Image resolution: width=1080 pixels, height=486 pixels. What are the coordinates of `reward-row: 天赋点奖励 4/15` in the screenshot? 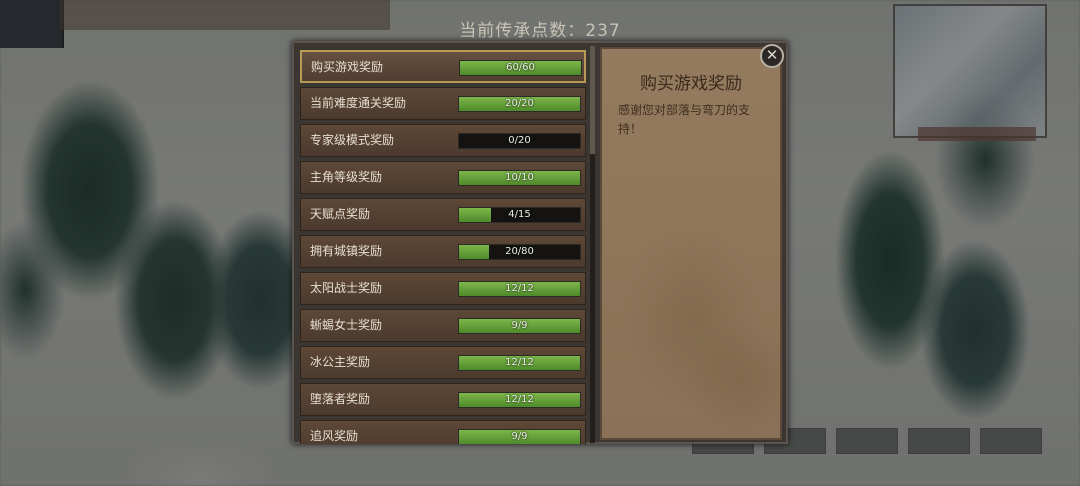 It's located at (443, 214).